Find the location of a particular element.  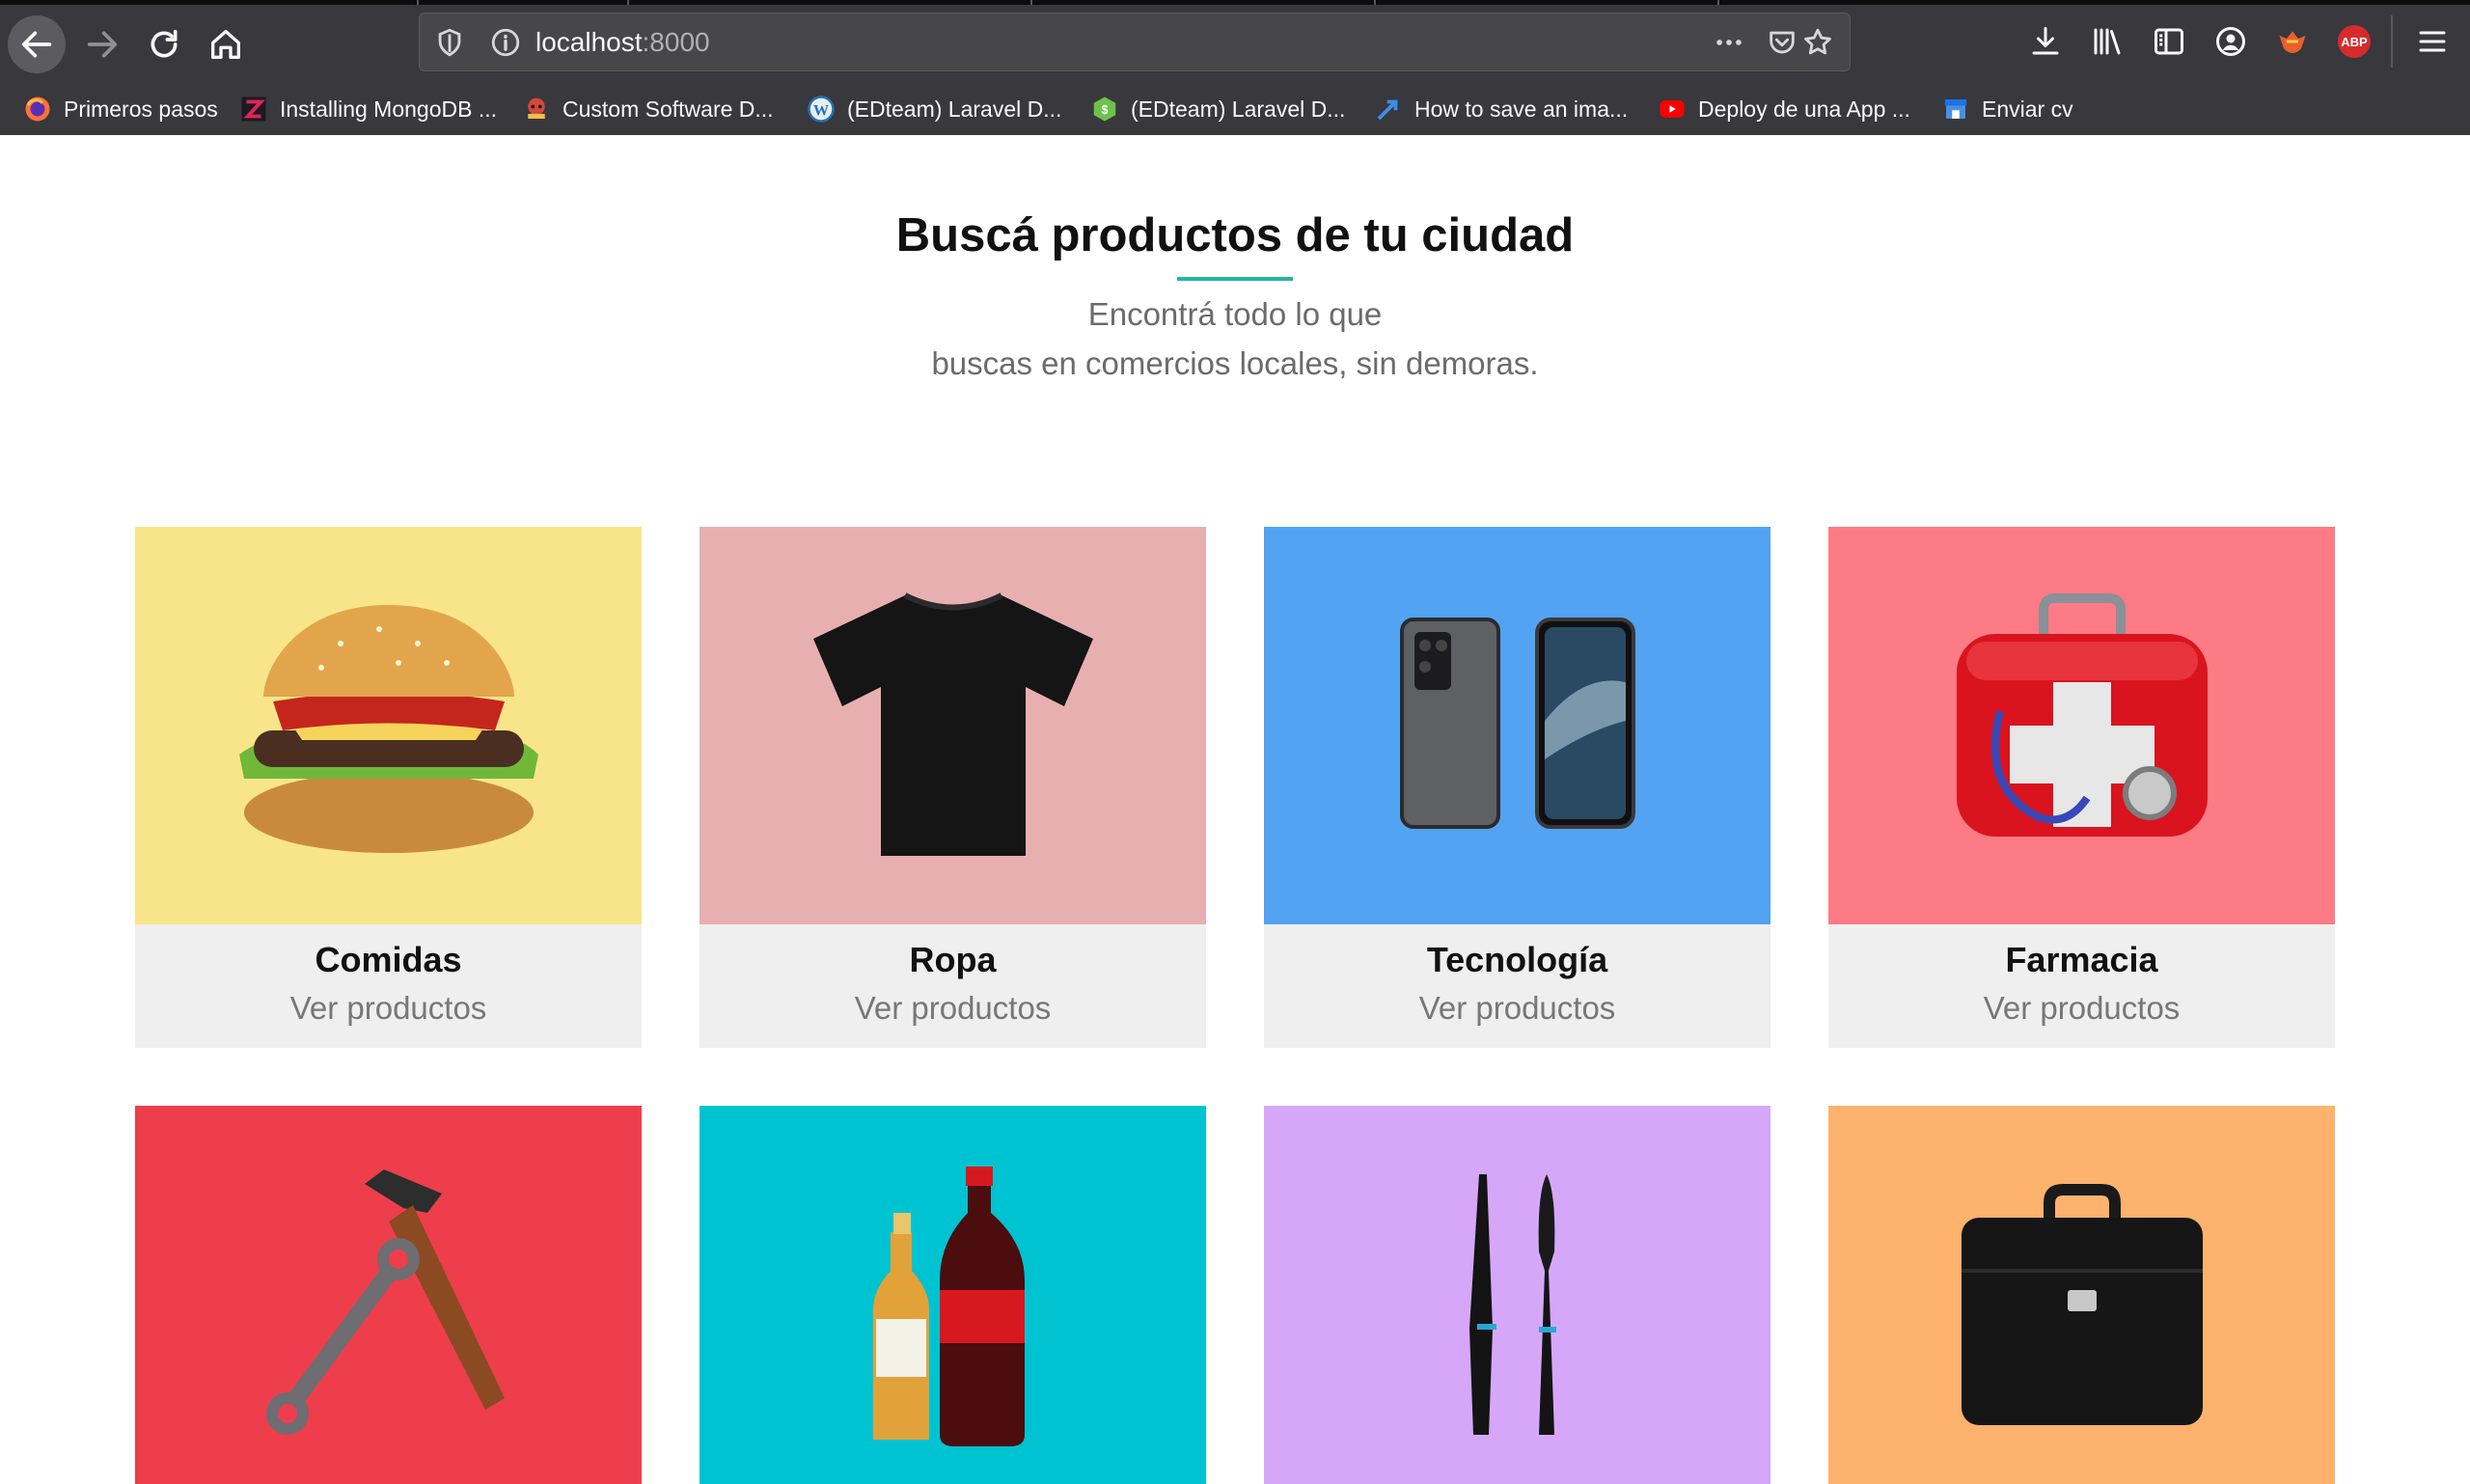

bookmark-item: Enviar cv is located at coordinates (2007, 109).